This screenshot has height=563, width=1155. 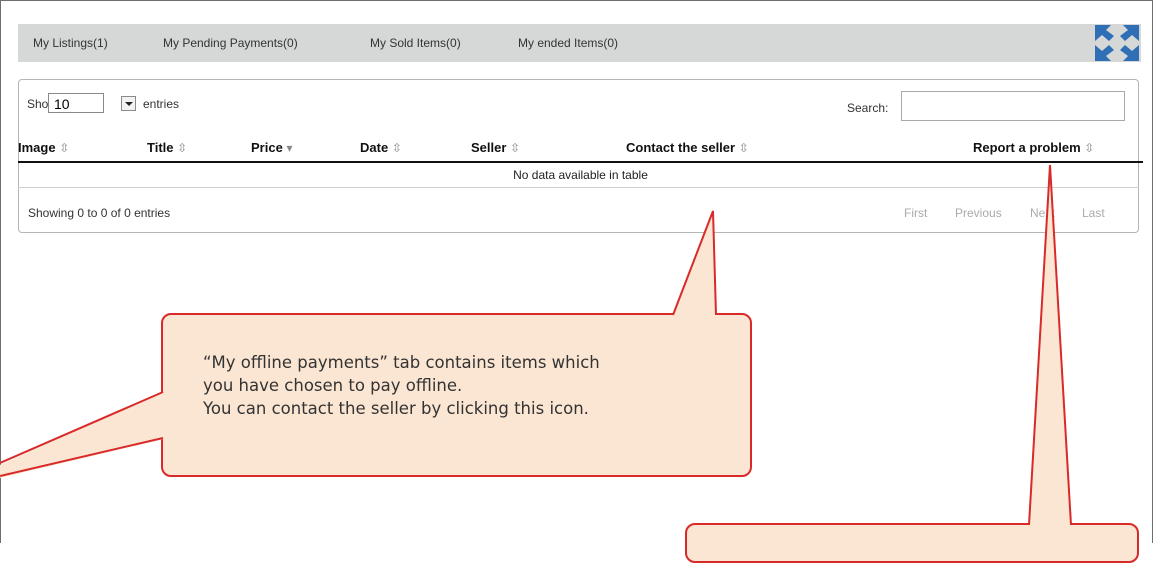 I want to click on callout-pointer-report, so click(x=1050, y=345).